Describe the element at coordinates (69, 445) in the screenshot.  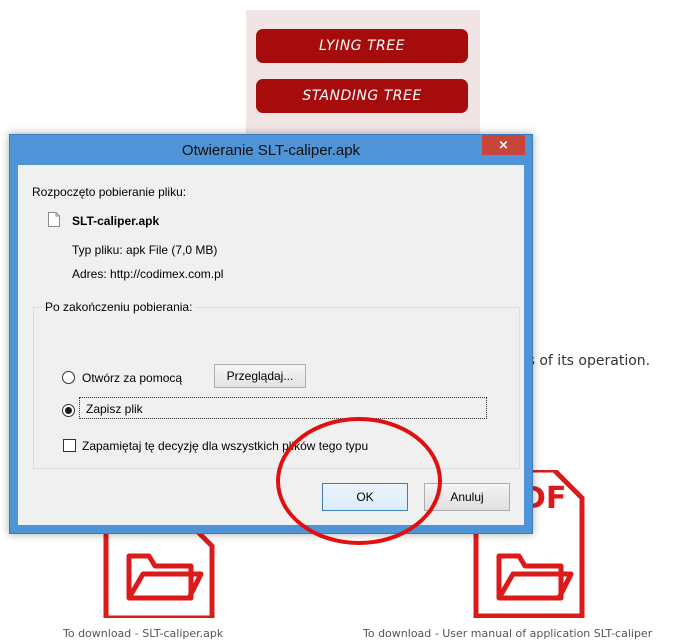
I see `remember-checkbox` at that location.